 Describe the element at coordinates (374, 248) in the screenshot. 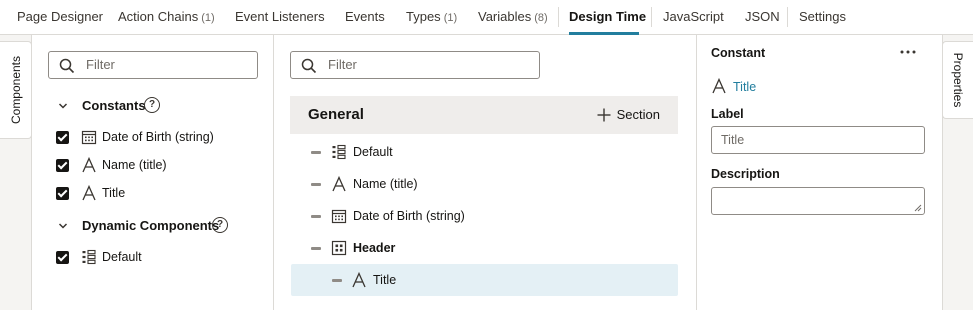

I see `structure-item-label: Header` at that location.